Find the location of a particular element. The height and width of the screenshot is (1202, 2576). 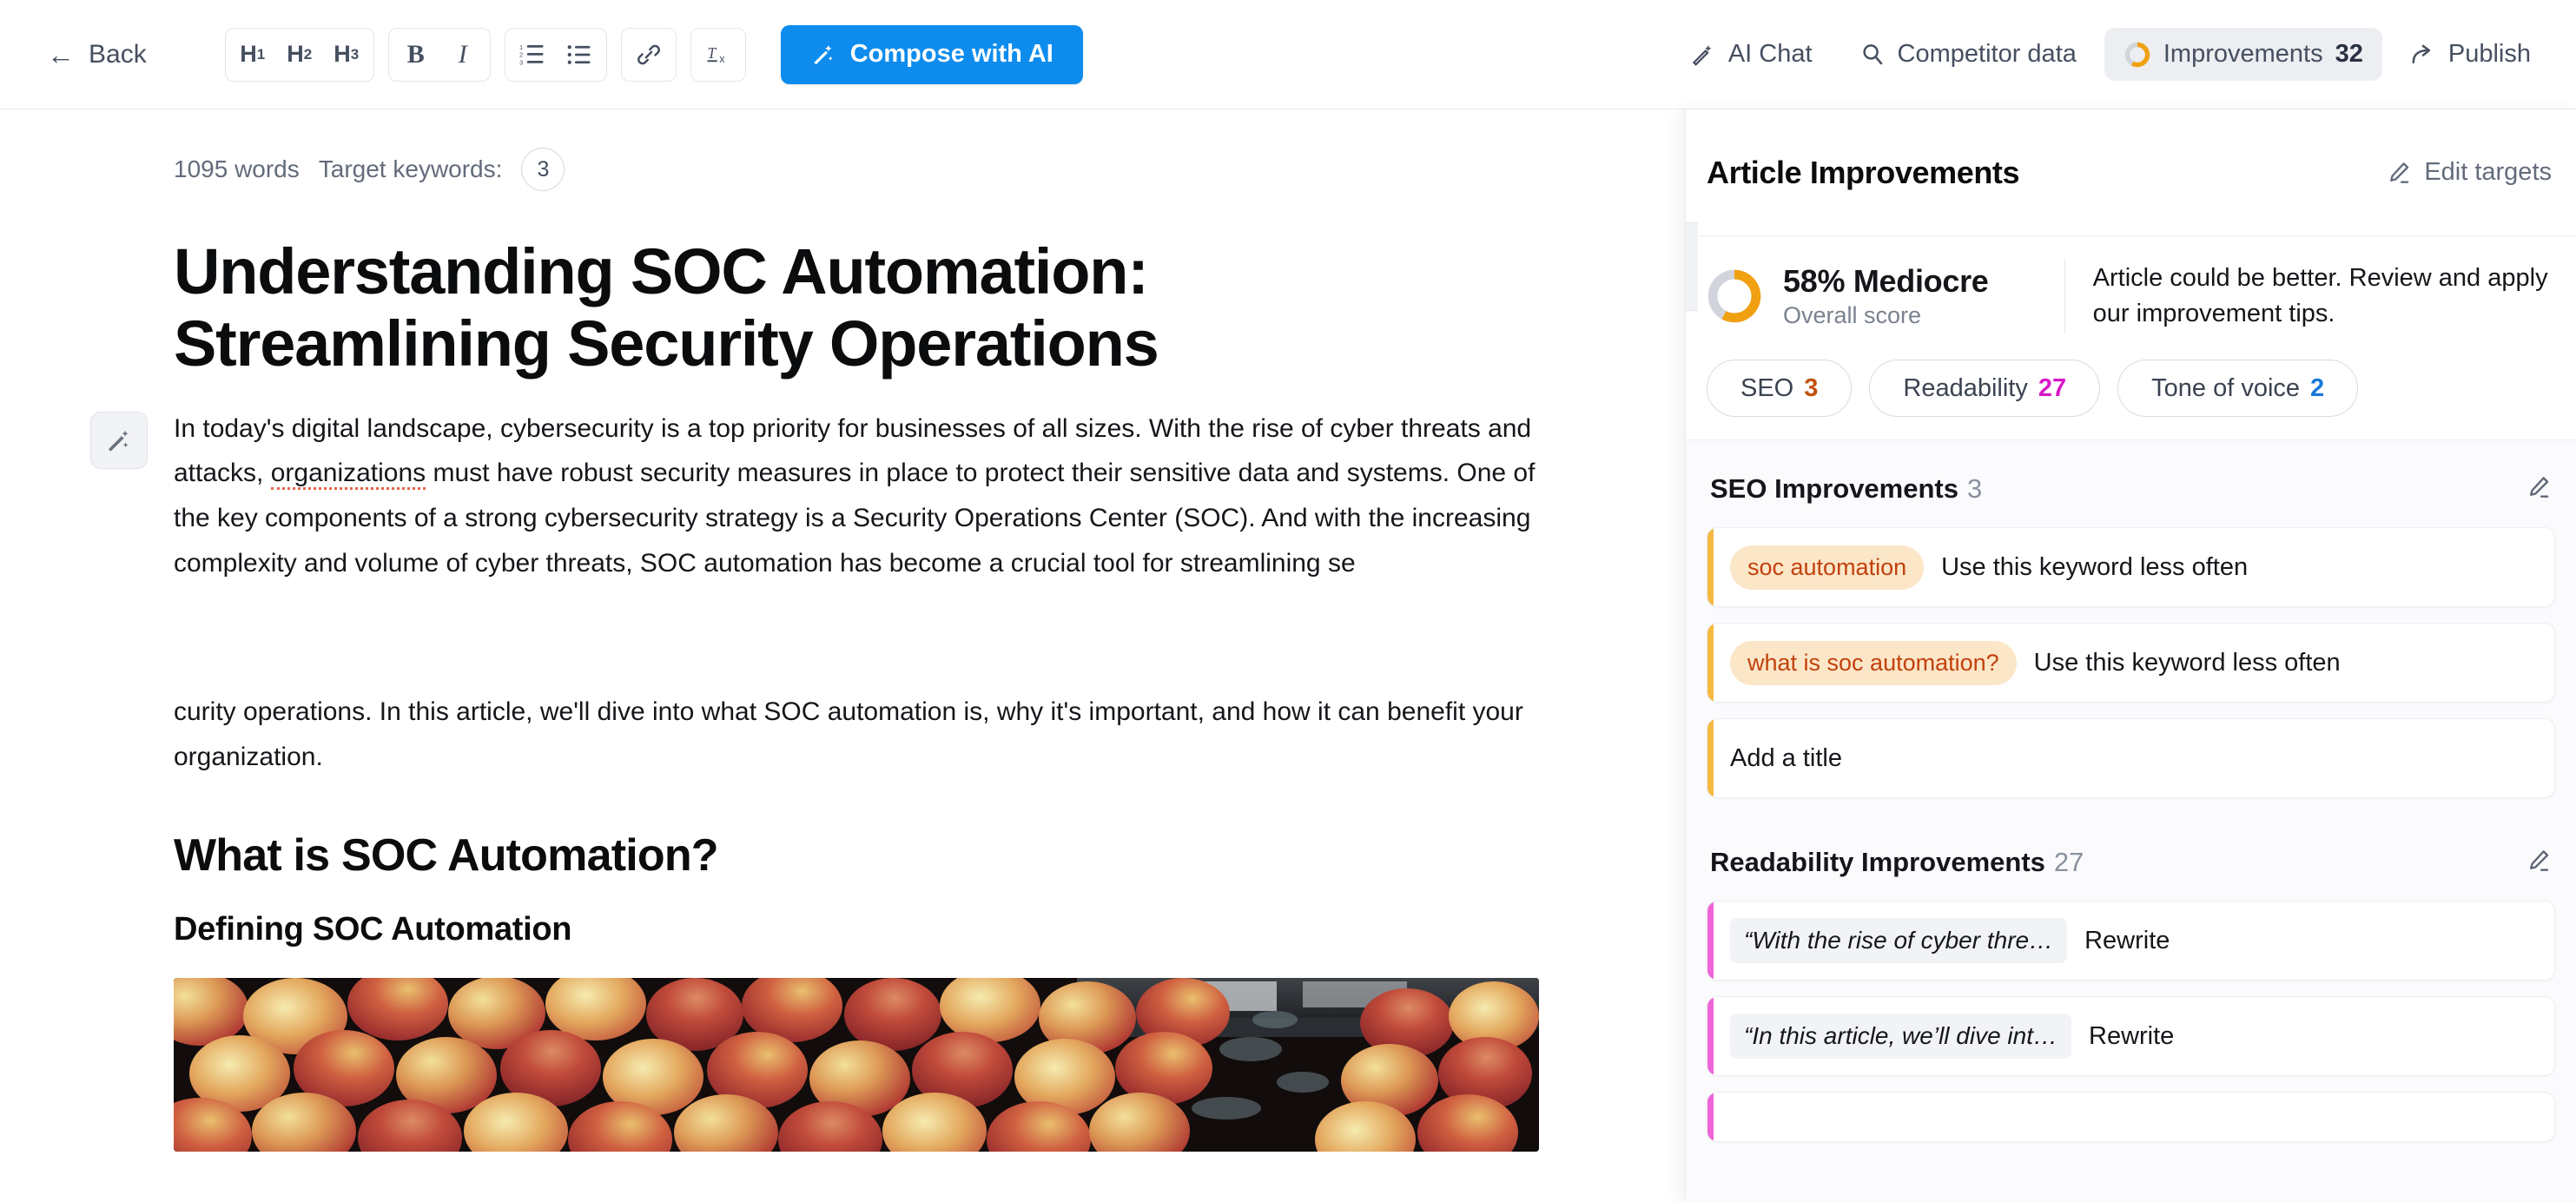

svg-text: 1 is located at coordinates (521, 46).